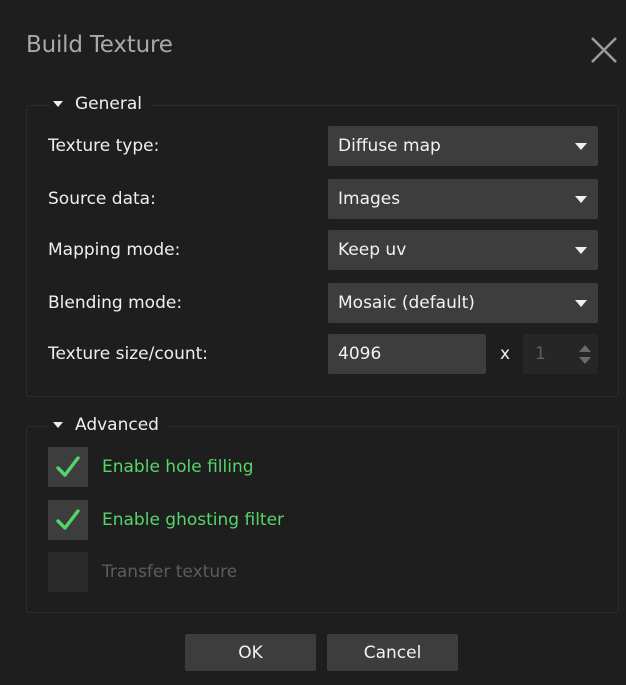  I want to click on texture-size-input, so click(407, 354).